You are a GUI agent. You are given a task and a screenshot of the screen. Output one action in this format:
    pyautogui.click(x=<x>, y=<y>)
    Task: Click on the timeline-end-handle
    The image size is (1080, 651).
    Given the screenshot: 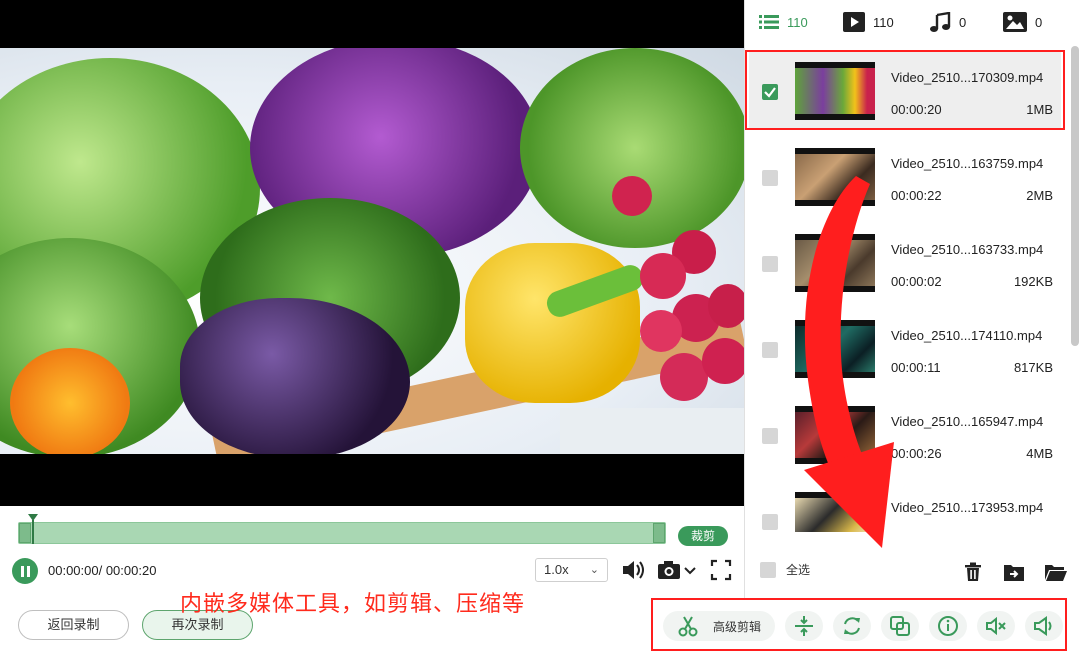 What is the action you would take?
    pyautogui.click(x=659, y=533)
    